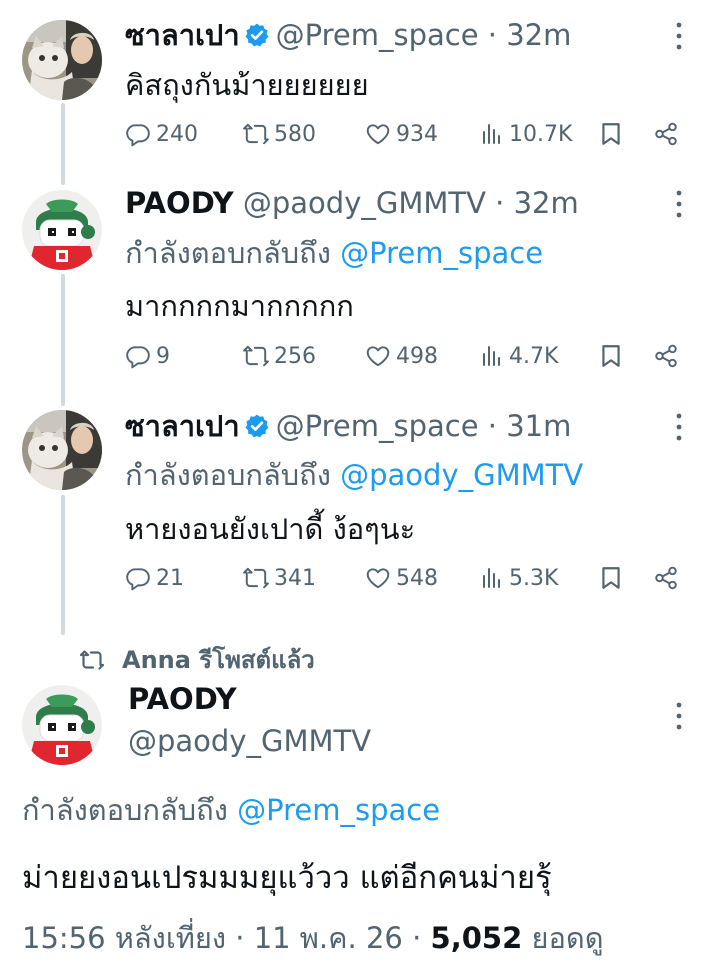 This screenshot has width=719, height=973. I want to click on views-button: 5.3K, so click(519, 578).